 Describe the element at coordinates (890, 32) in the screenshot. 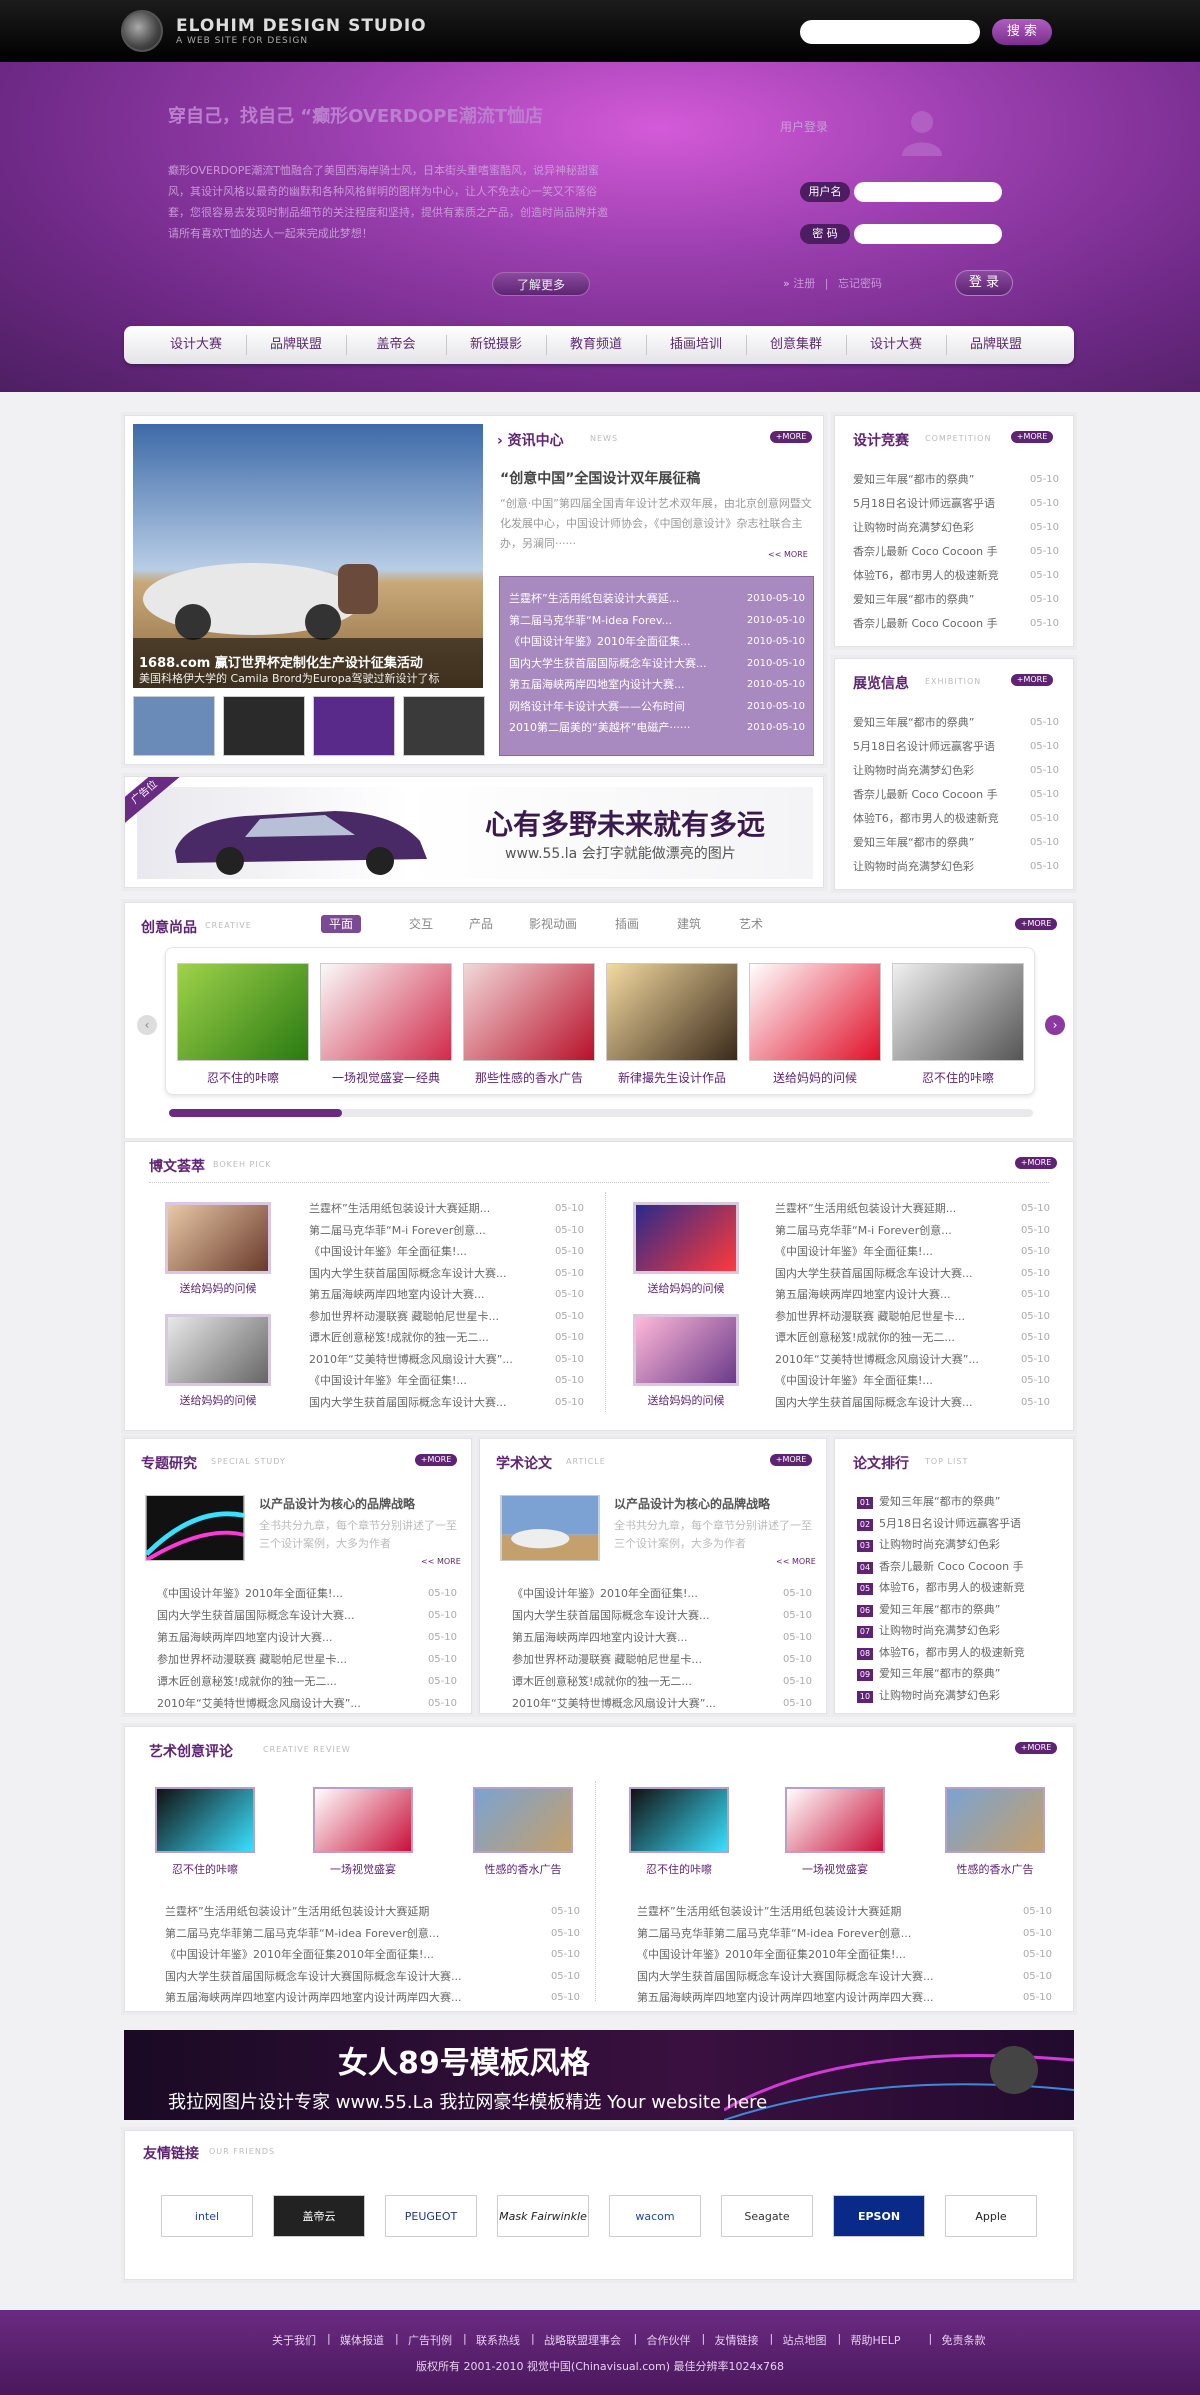

I see `search-input` at that location.